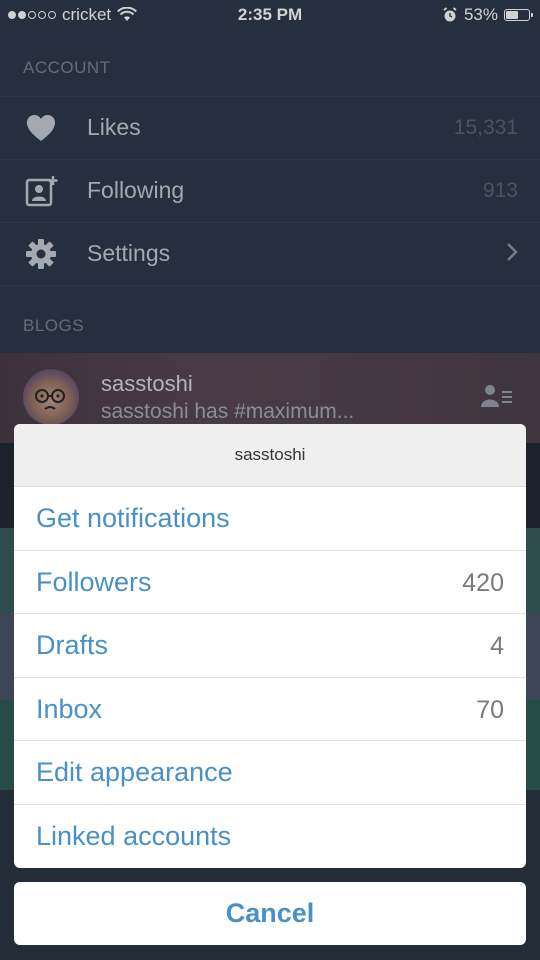  Describe the element at coordinates (94, 581) in the screenshot. I see `option-label: Followers` at that location.